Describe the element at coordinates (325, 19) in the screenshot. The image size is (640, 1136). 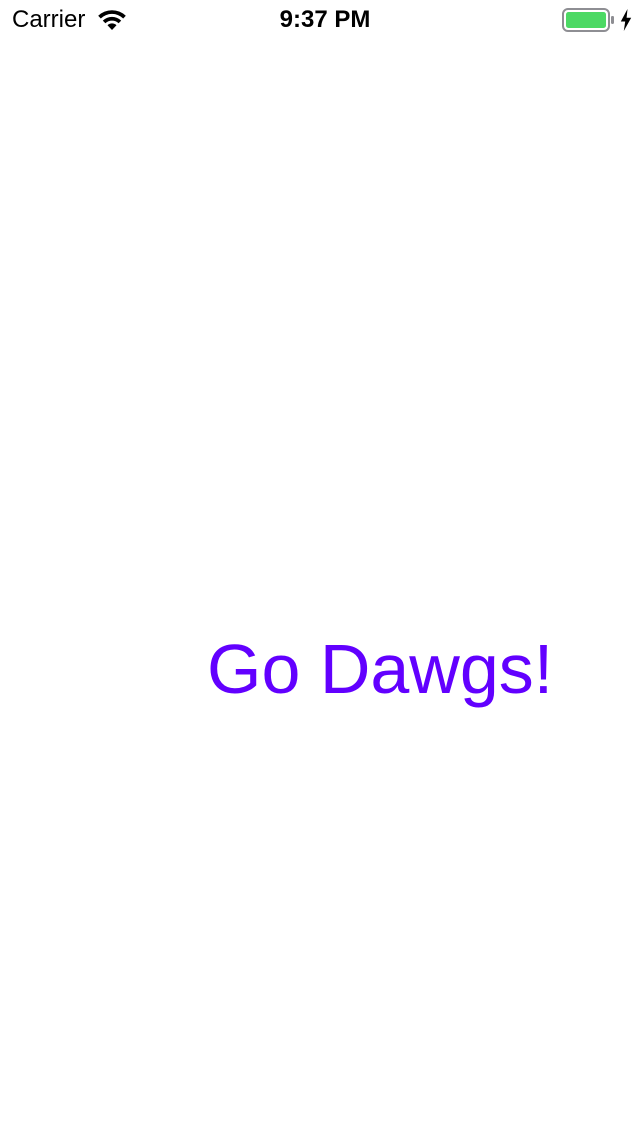
I see `time-label: 9:37 PM` at that location.